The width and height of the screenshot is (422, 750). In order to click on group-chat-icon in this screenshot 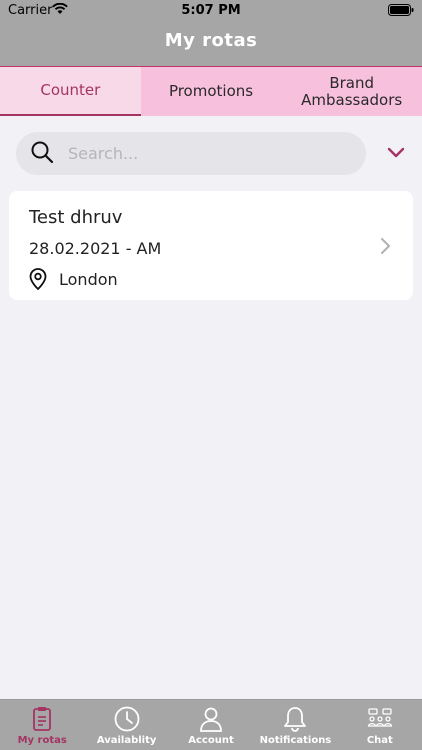, I will do `click(379, 717)`.